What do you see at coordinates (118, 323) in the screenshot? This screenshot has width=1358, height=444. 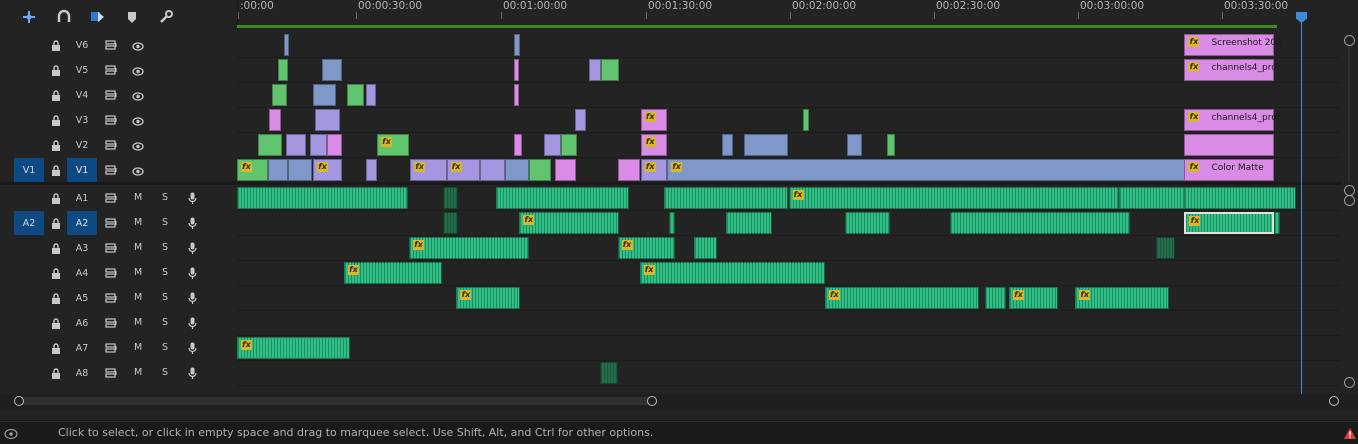 I see `track-header-a6: A6 M S` at bounding box center [118, 323].